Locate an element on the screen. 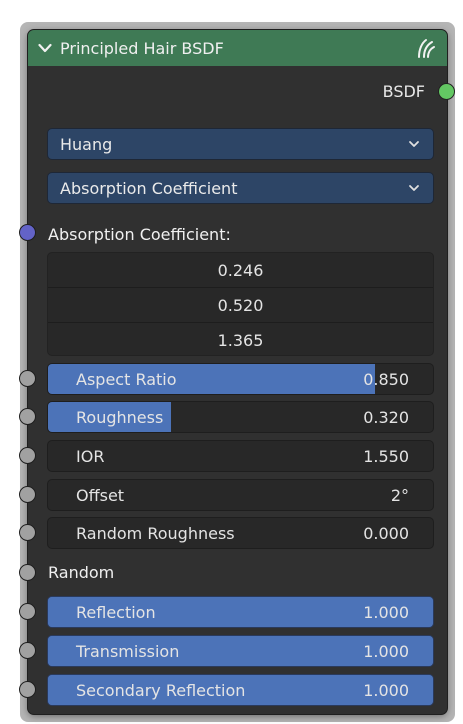  hair-icon is located at coordinates (425, 48).